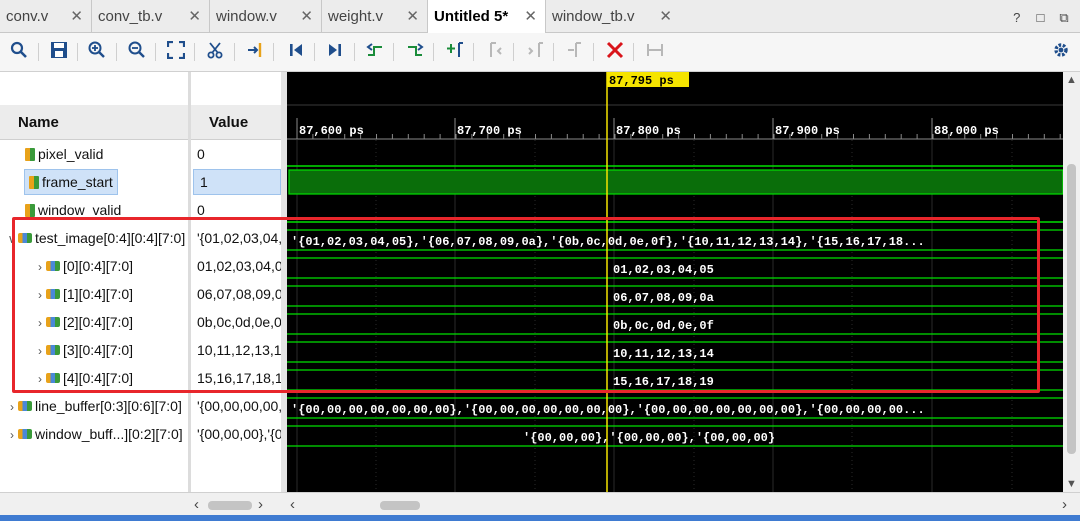  I want to click on save-icon, so click(59, 52).